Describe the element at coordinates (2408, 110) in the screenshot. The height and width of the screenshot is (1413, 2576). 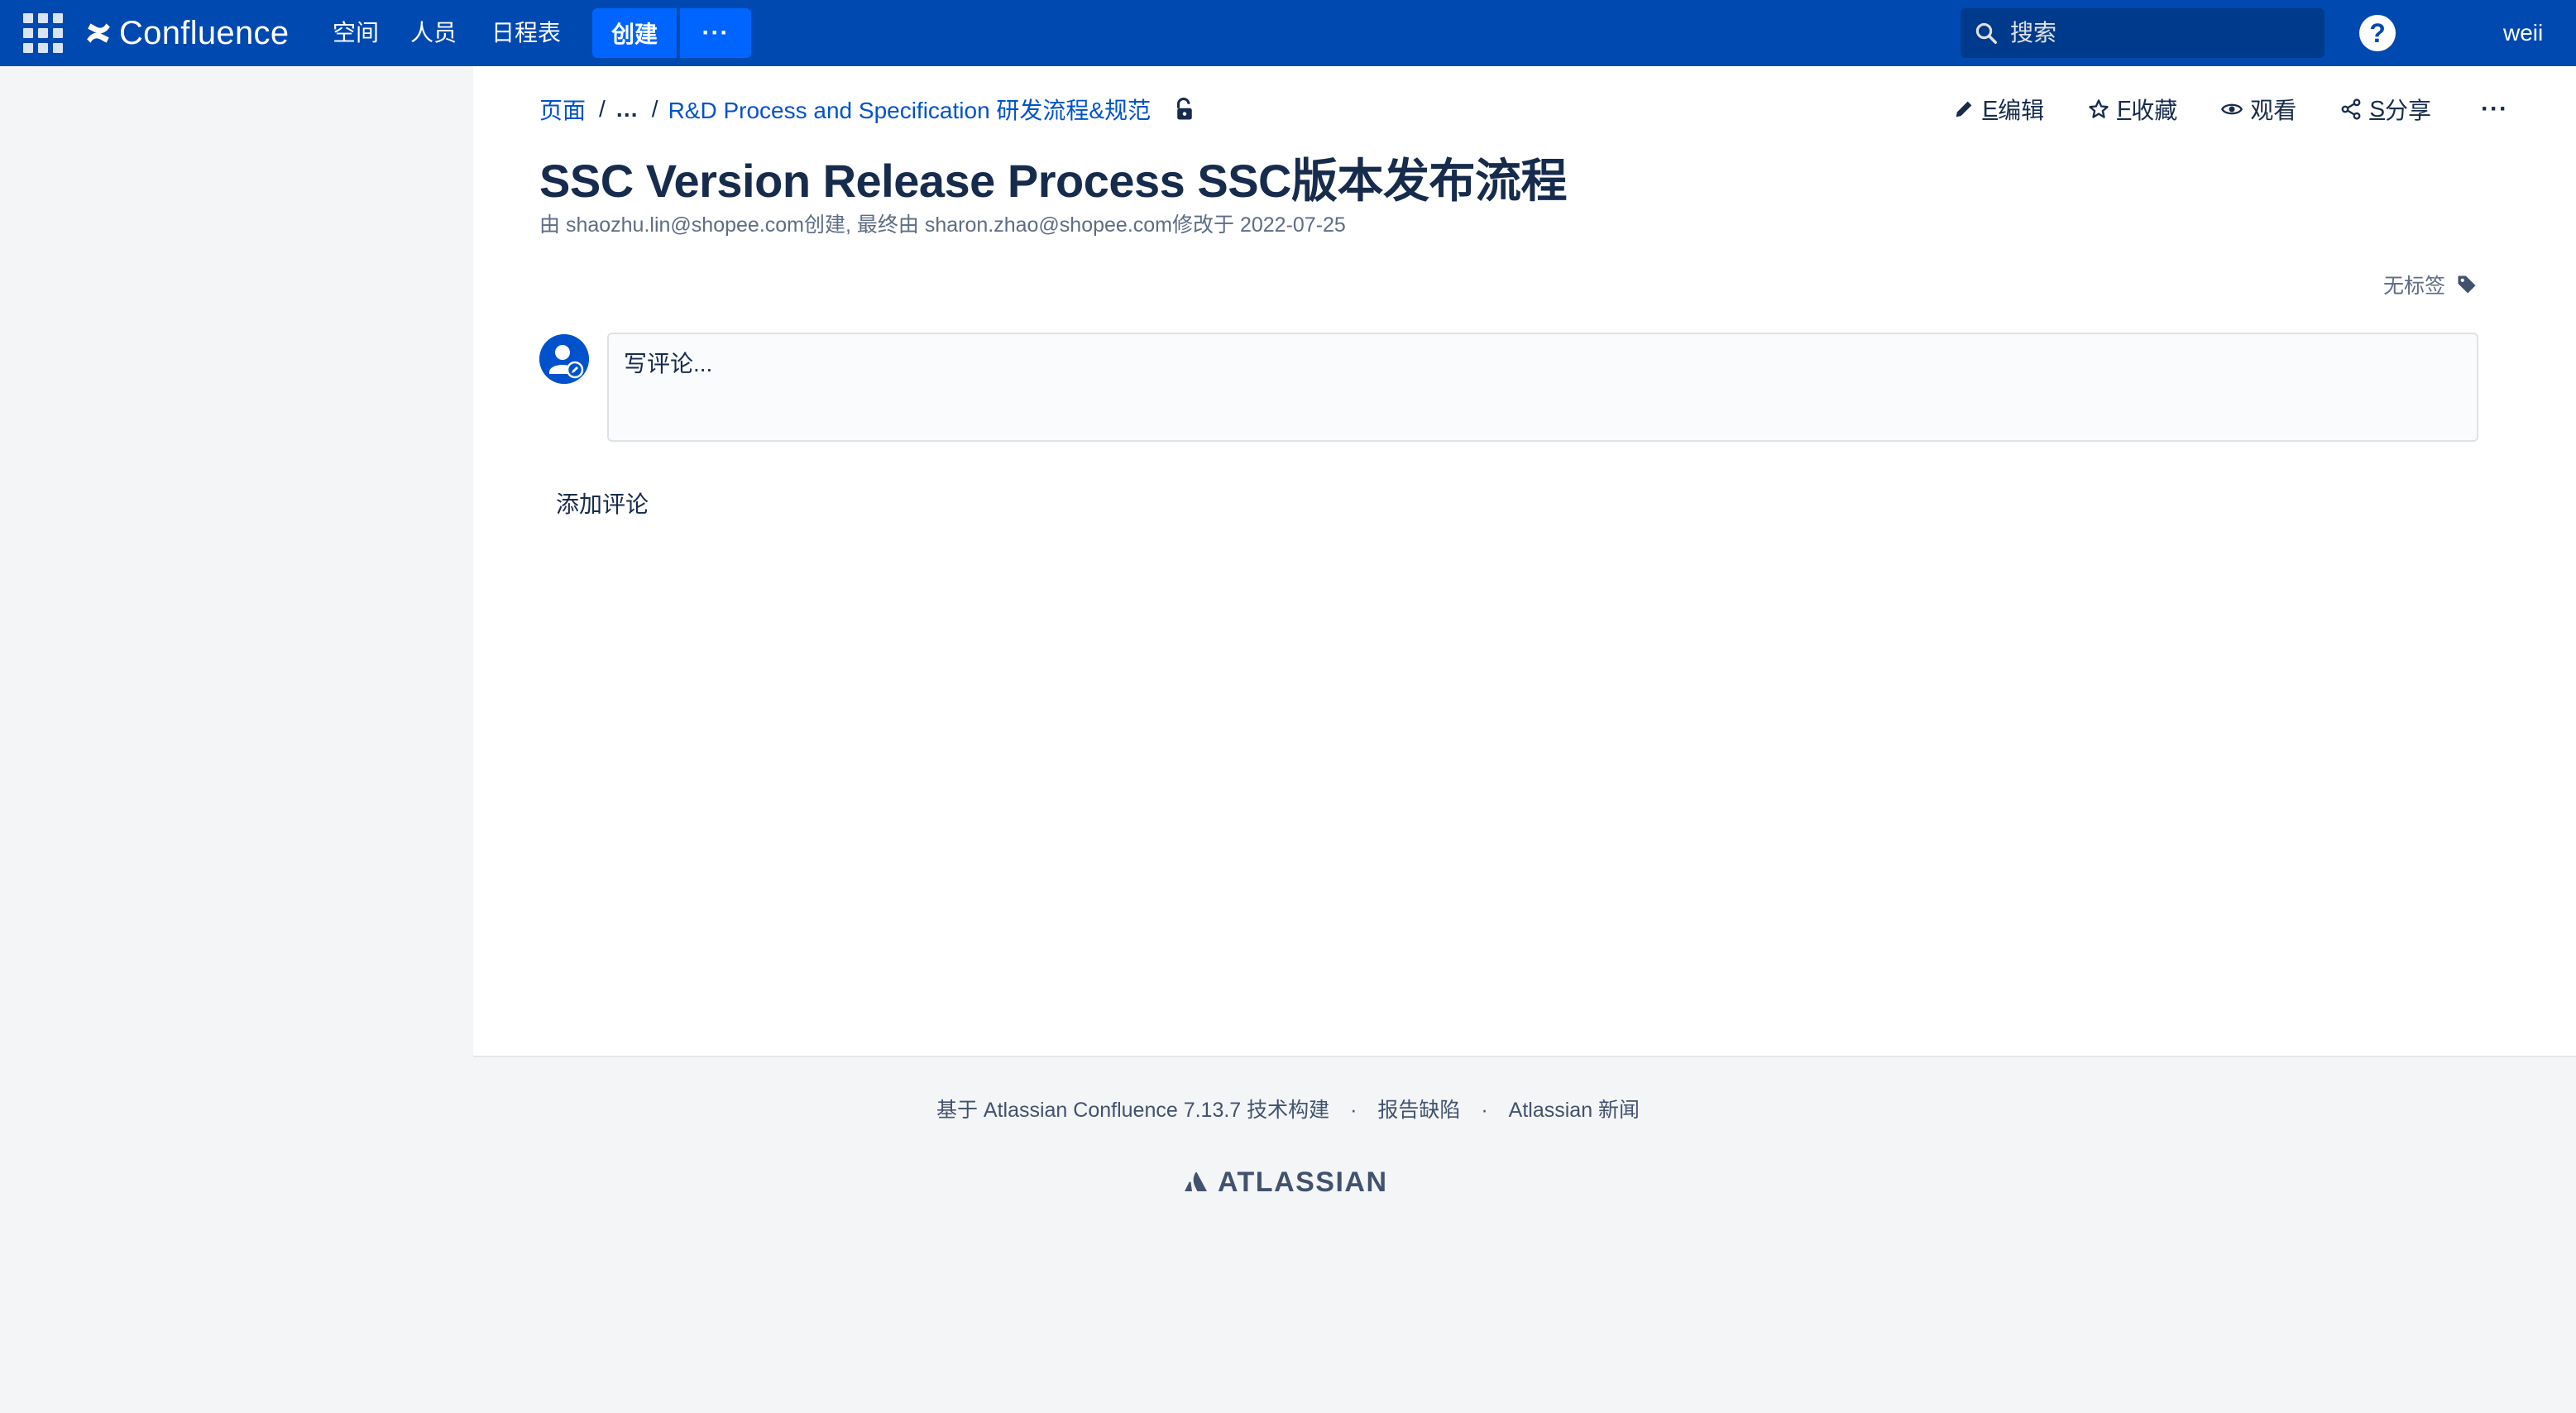
I see `share-label: 分享` at that location.